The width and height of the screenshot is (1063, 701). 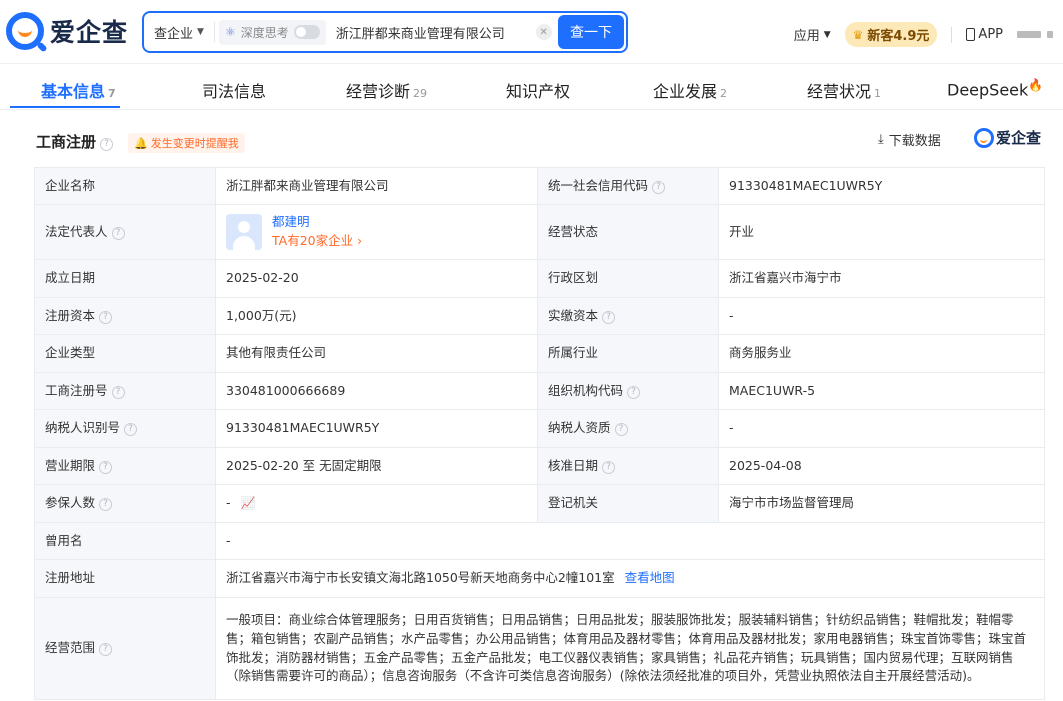 What do you see at coordinates (244, 232) in the screenshot?
I see `avatar` at bounding box center [244, 232].